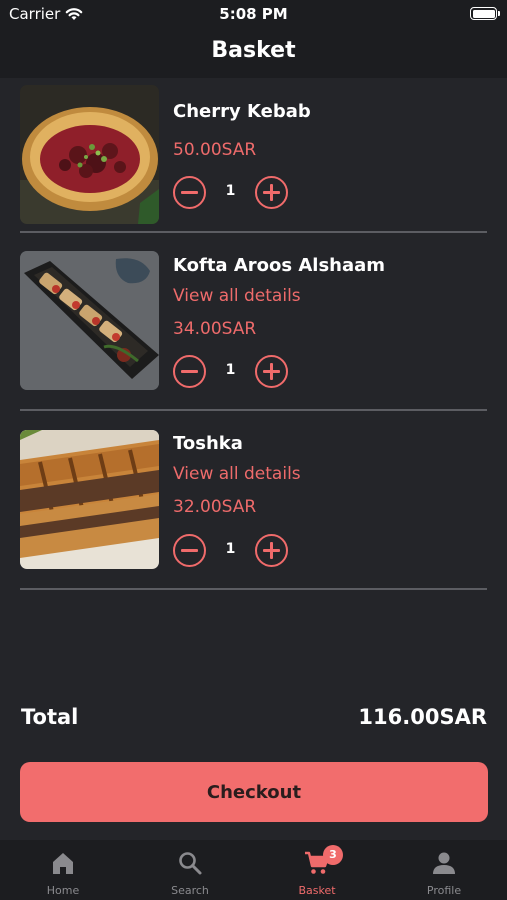 The width and height of the screenshot is (507, 900). I want to click on page-title: Basket, so click(253, 50).